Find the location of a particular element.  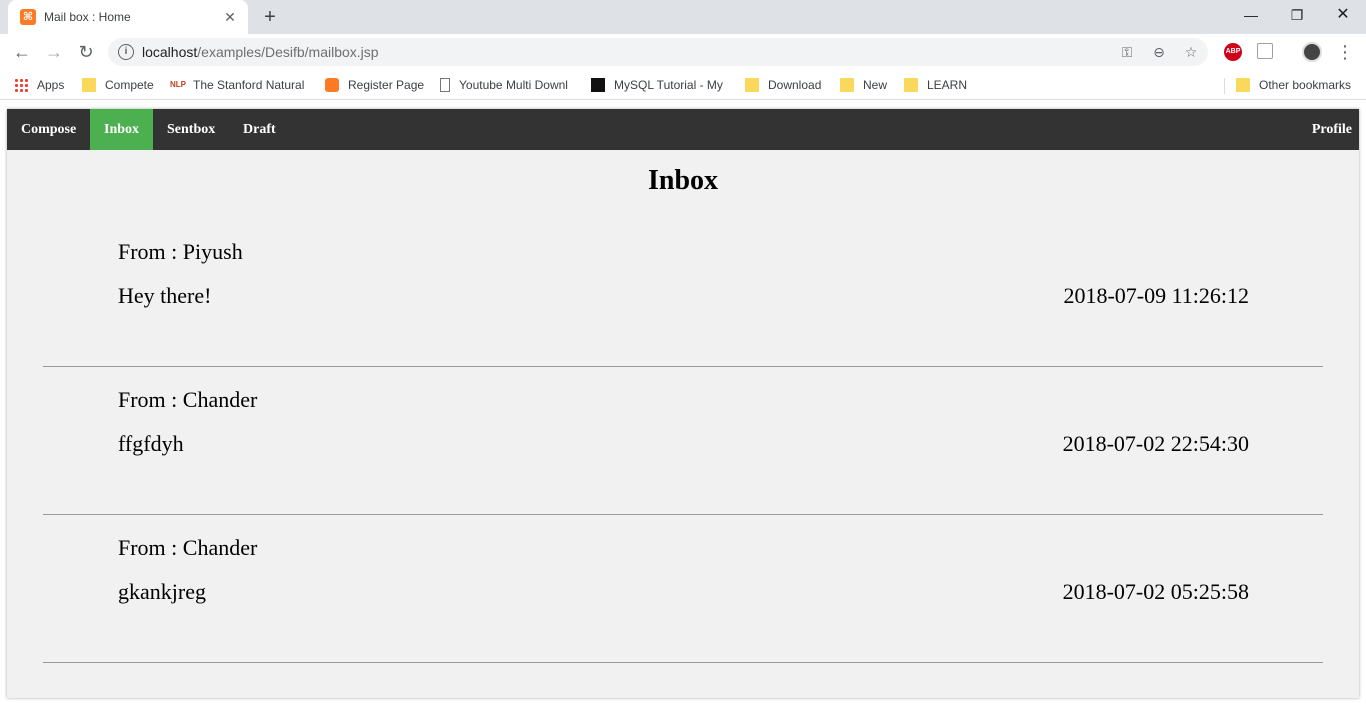

extension-icon is located at coordinates (1265, 51).